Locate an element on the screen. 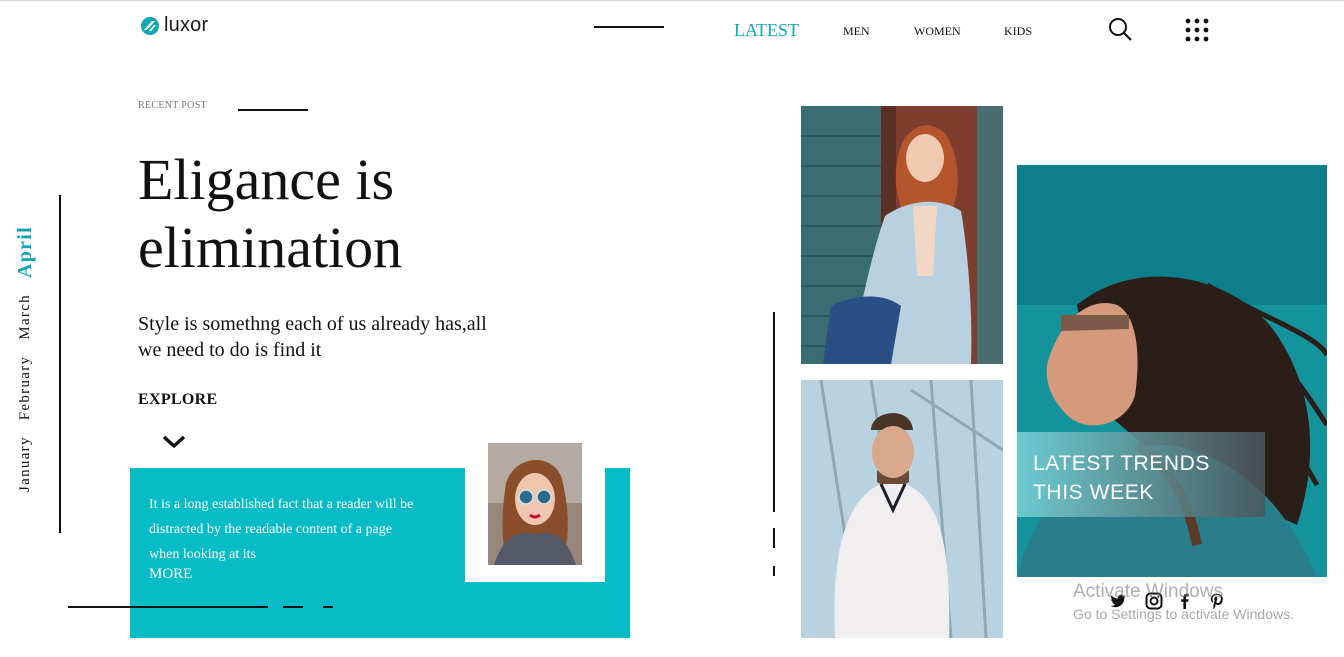 Image resolution: width=1344 pixels, height=657 pixels. recent-post-label: RECENT POST is located at coordinates (172, 105).